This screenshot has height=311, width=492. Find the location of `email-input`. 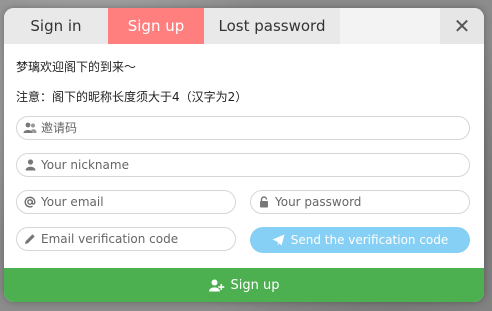

email-input is located at coordinates (138, 202).